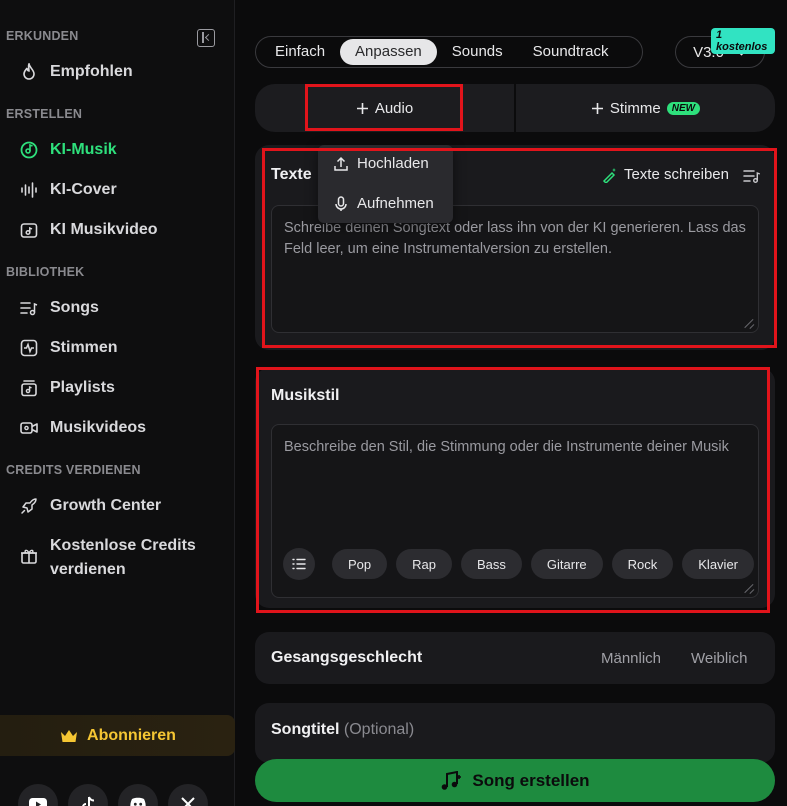 The height and width of the screenshot is (806, 787). What do you see at coordinates (342, 730) in the screenshot?
I see `song-title-label: Songtitel (Optional)` at bounding box center [342, 730].